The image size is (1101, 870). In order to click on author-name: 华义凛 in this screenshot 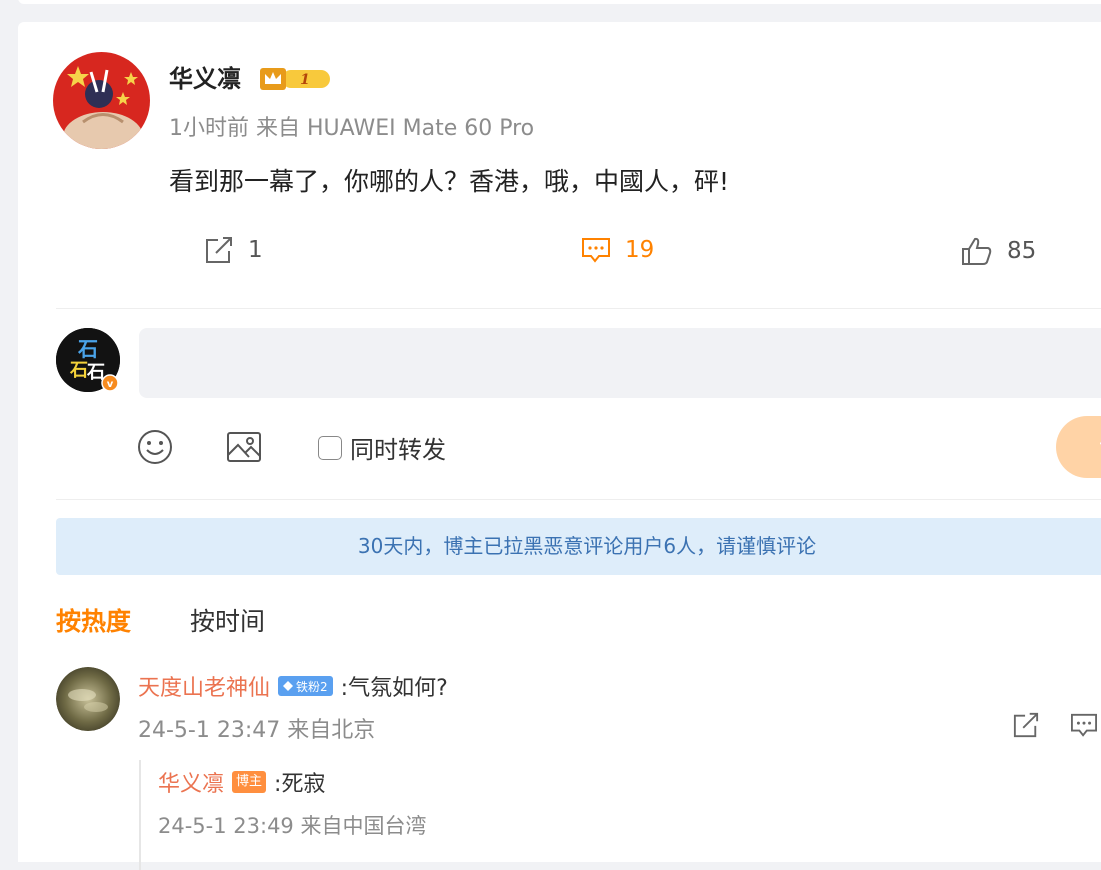, I will do `click(205, 76)`.